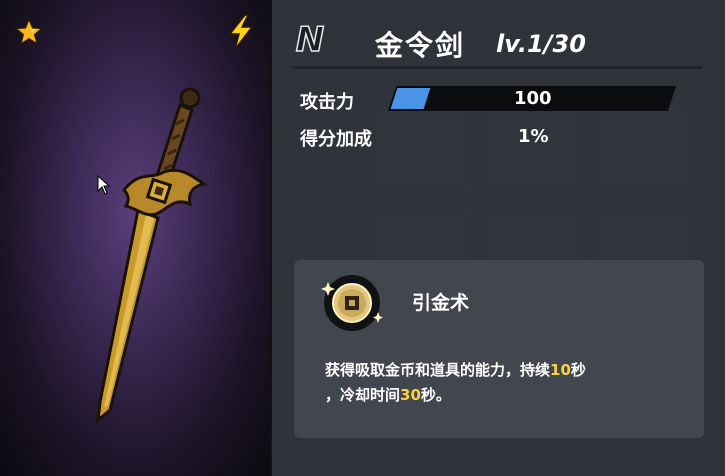 The width and height of the screenshot is (725, 476). Describe the element at coordinates (497, 67) in the screenshot. I see `title-divider` at that location.